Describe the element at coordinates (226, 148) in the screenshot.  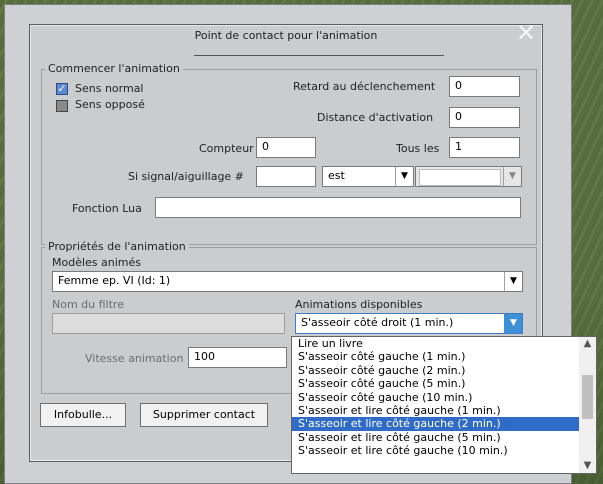
I see `counter-label: Compteur` at that location.